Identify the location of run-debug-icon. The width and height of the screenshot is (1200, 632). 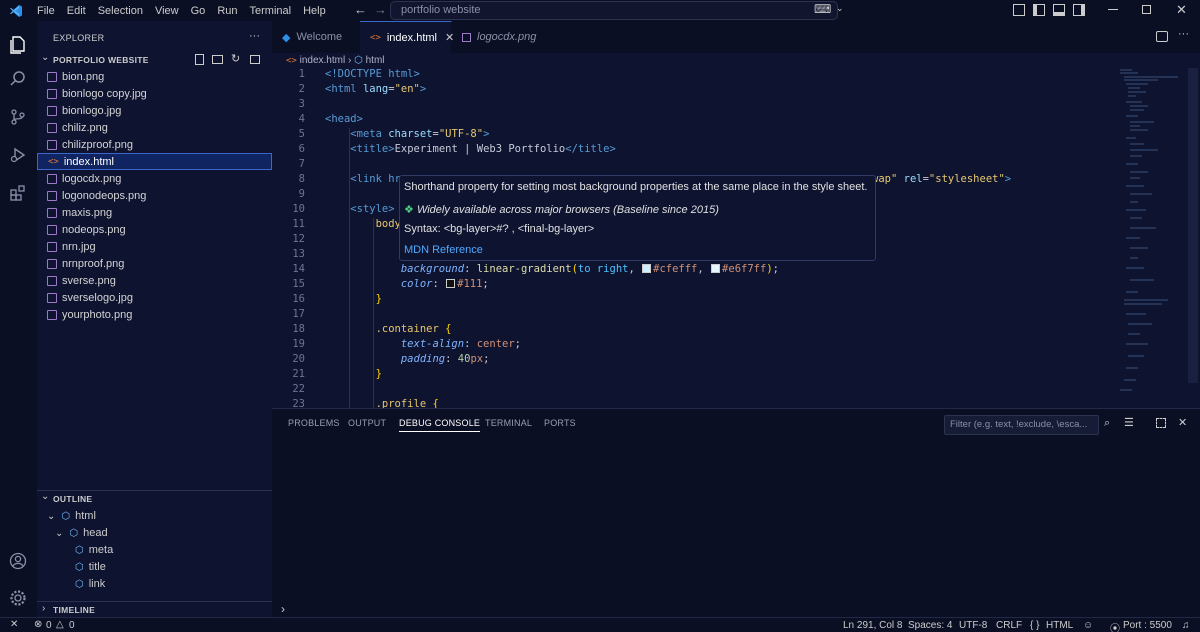
(18, 155).